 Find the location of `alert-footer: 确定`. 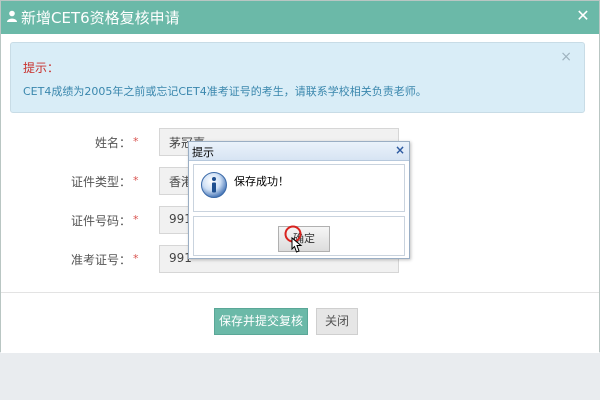

alert-footer: 确定 is located at coordinates (299, 236).